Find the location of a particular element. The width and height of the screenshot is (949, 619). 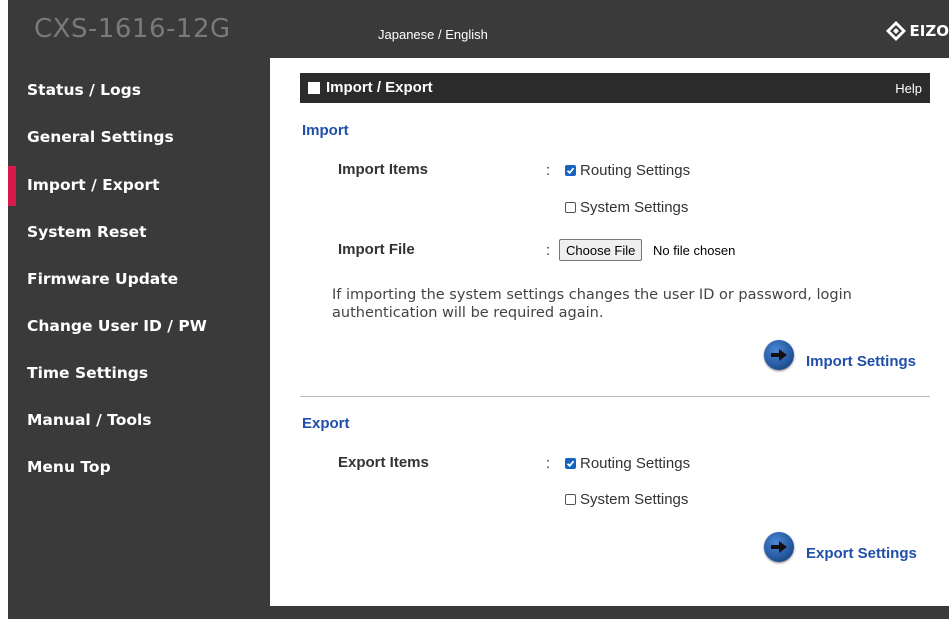

sidebar-item-label: Change User ID / PW is located at coordinates (117, 326).